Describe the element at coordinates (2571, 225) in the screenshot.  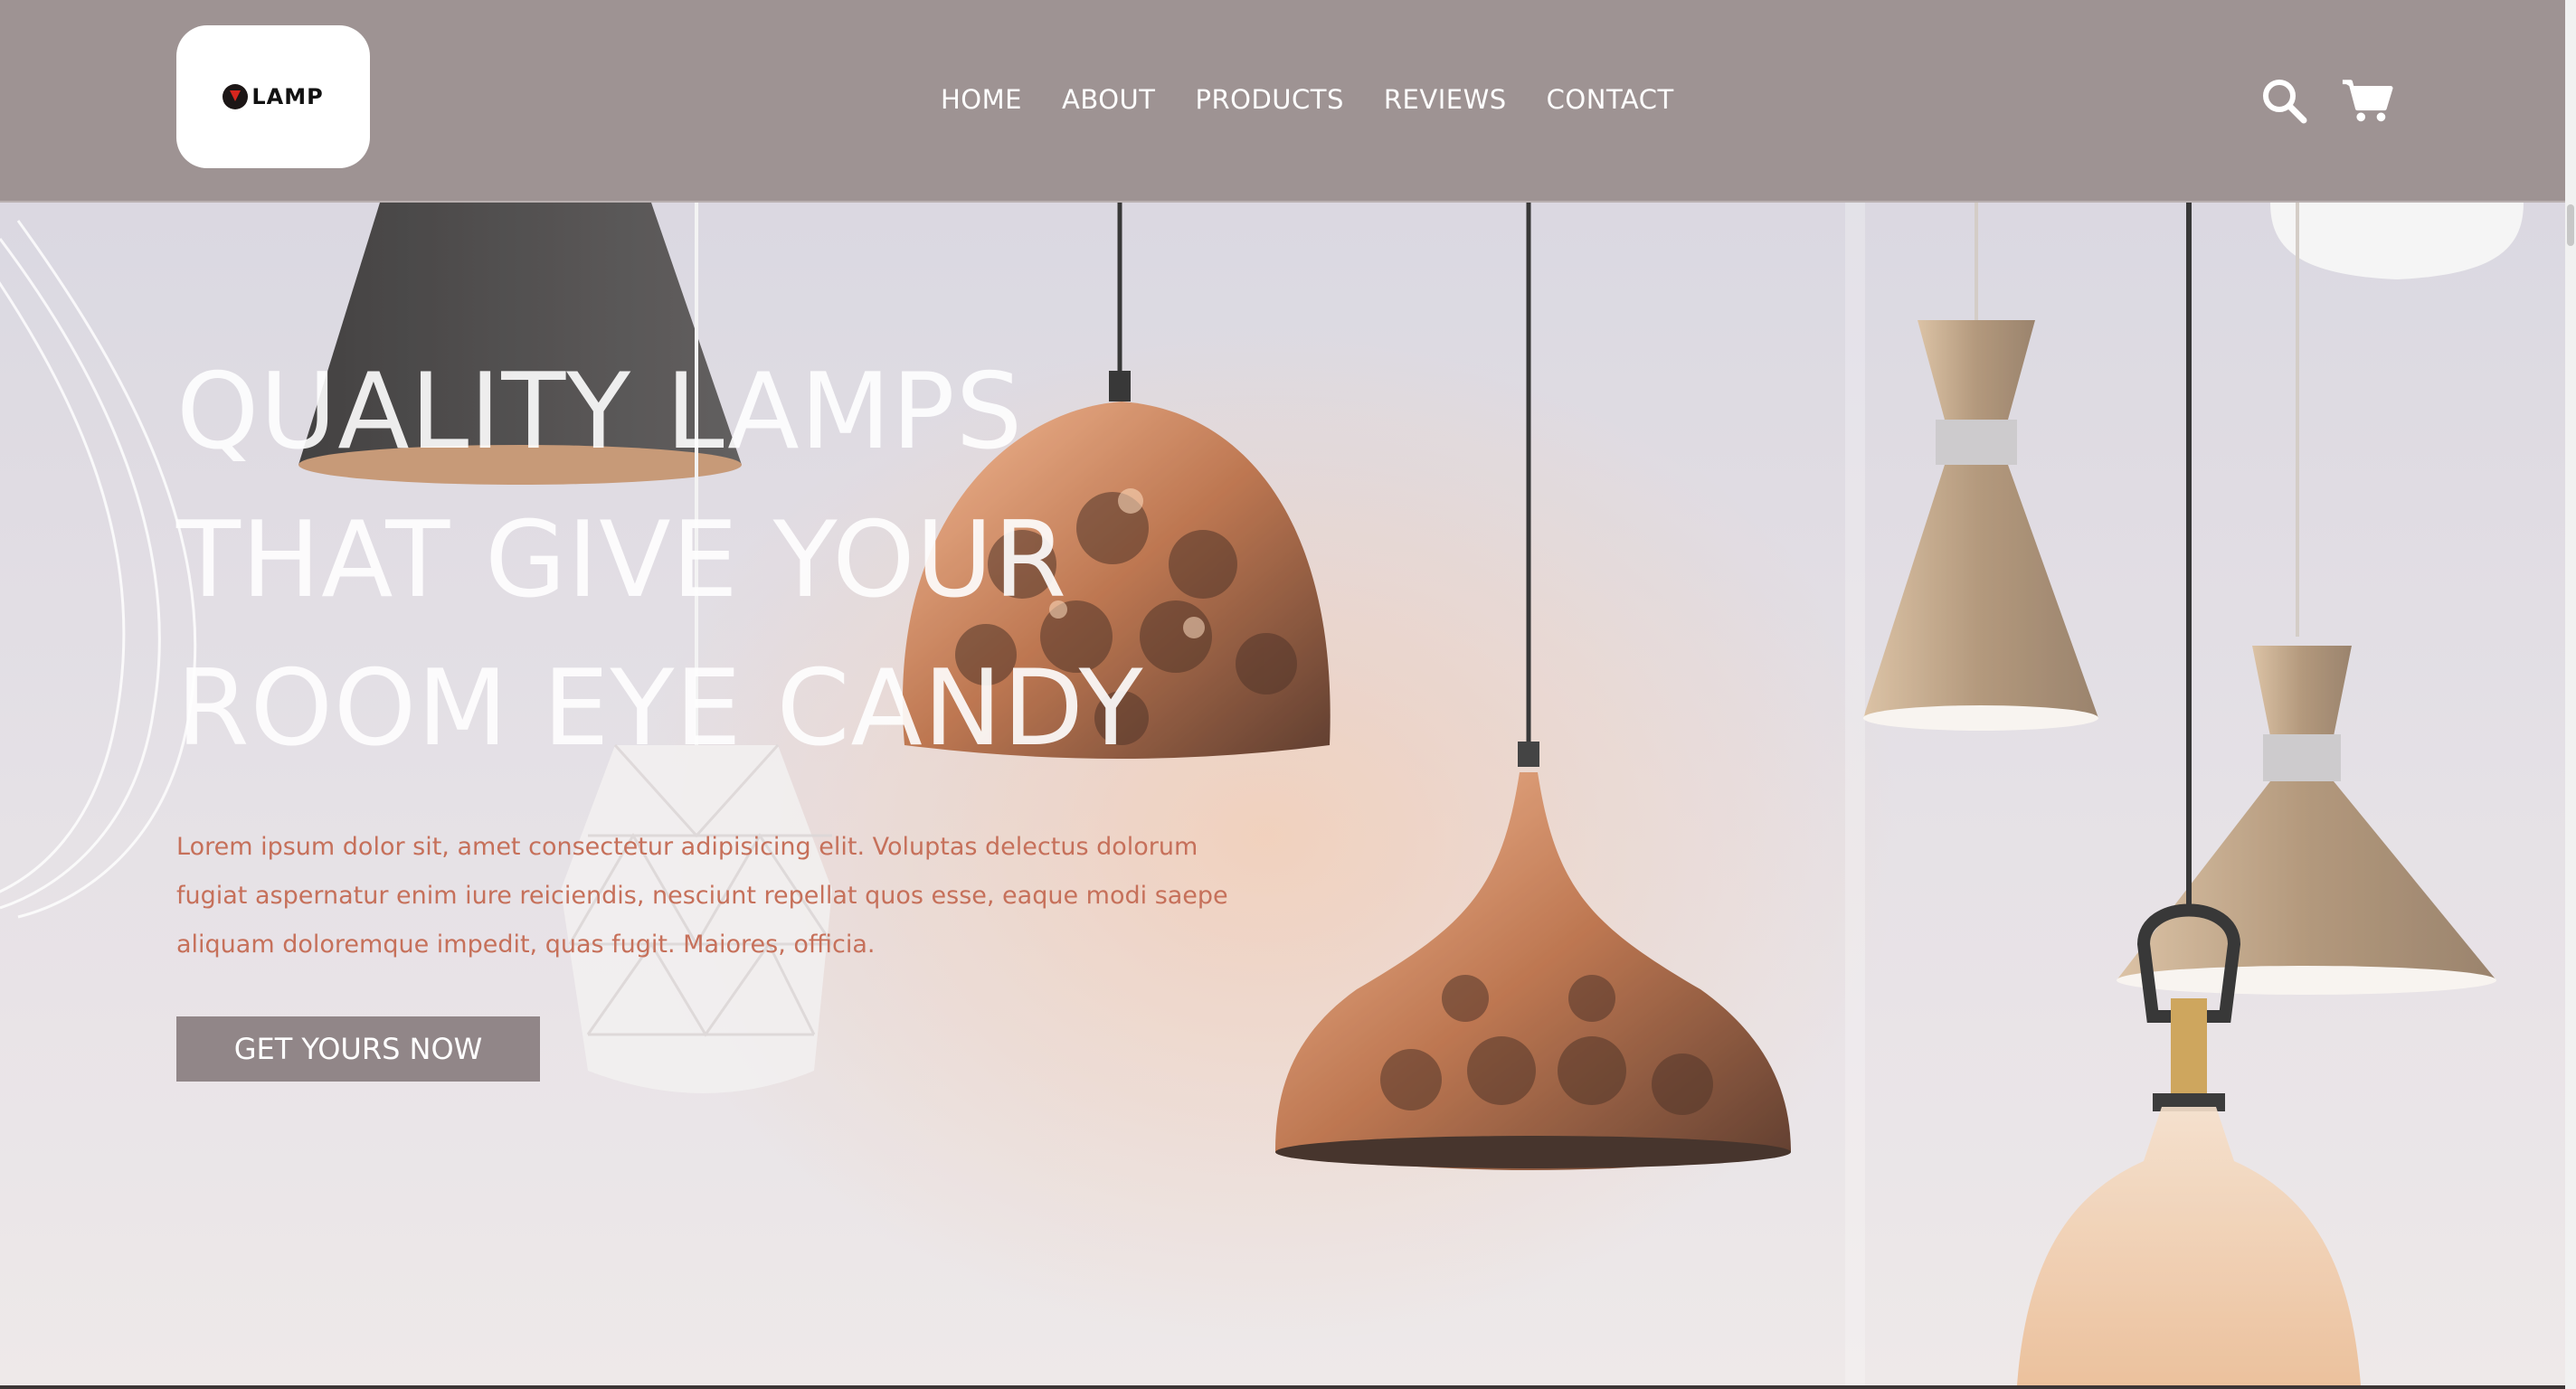
I see `scrollbar-thumb` at that location.